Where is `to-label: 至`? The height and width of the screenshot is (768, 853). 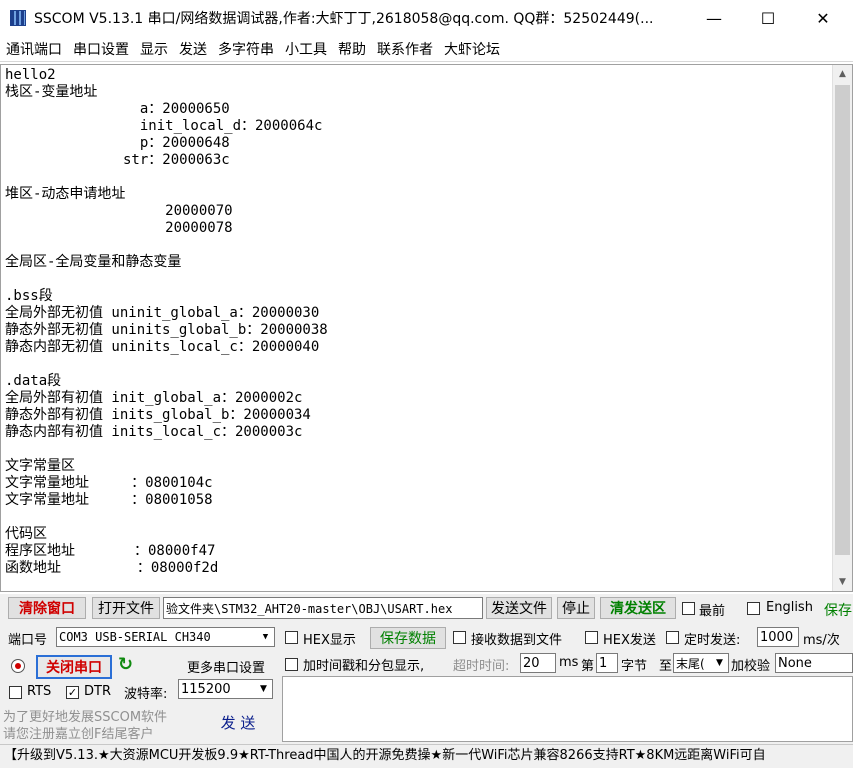 to-label: 至 is located at coordinates (666, 666).